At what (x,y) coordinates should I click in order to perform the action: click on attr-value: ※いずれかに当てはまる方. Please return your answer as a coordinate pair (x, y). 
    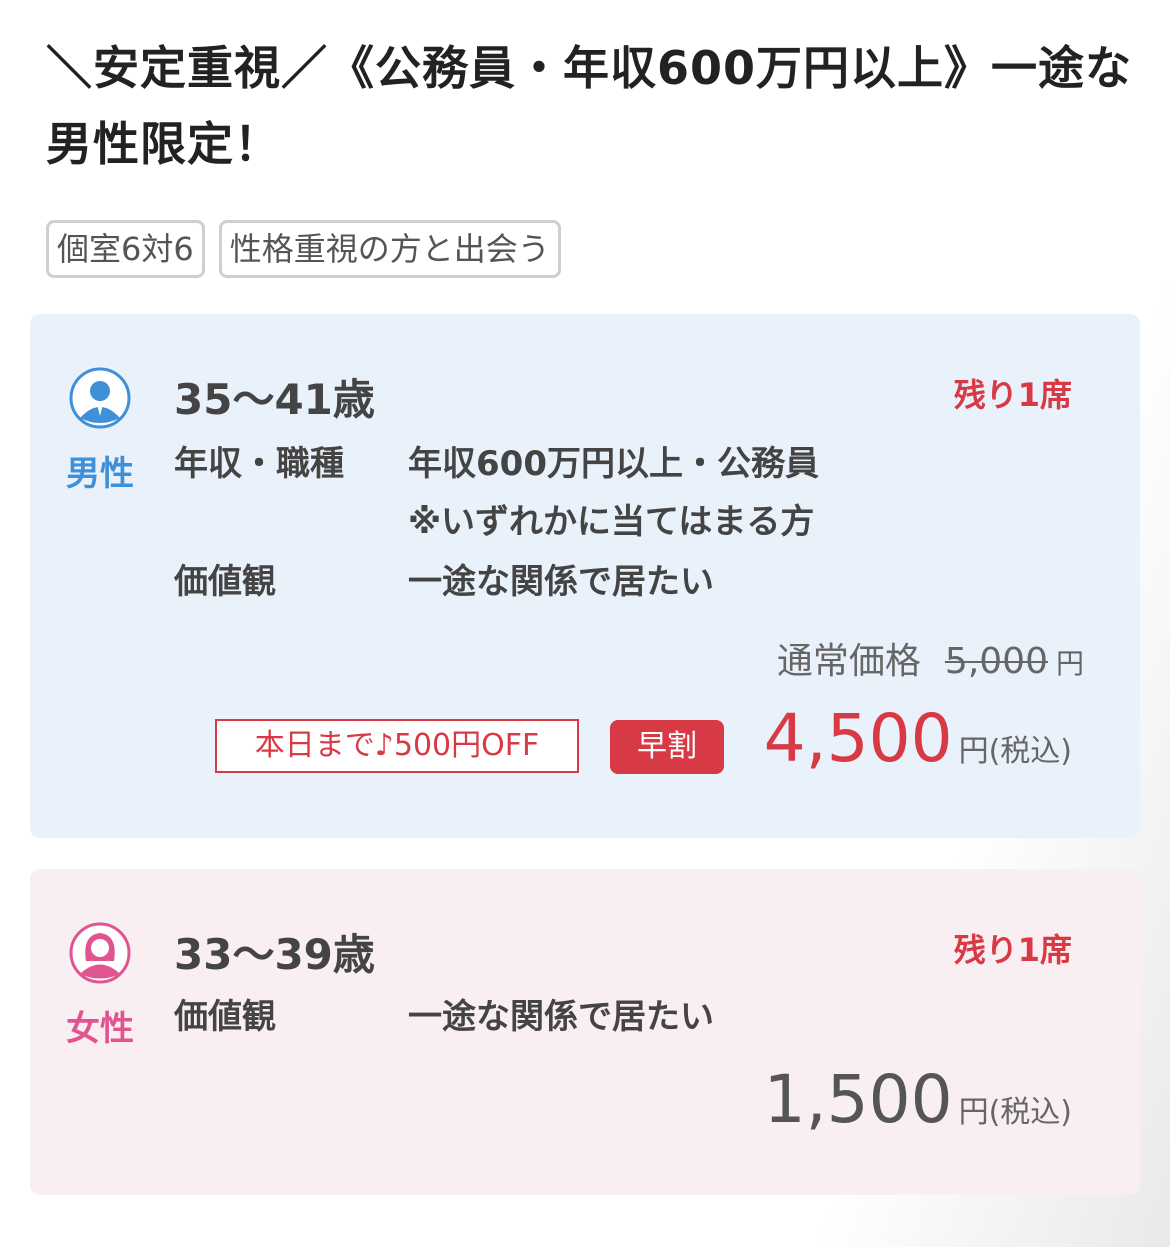
    Looking at the image, I should click on (611, 522).